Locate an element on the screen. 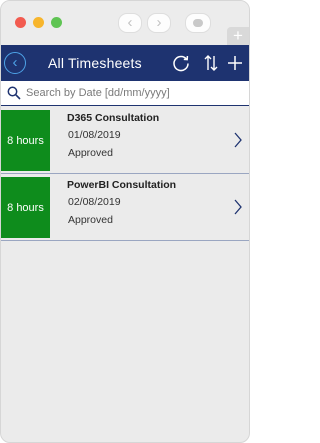 This screenshot has width=320, height=443. minimize-window-button is located at coordinates (38, 22).